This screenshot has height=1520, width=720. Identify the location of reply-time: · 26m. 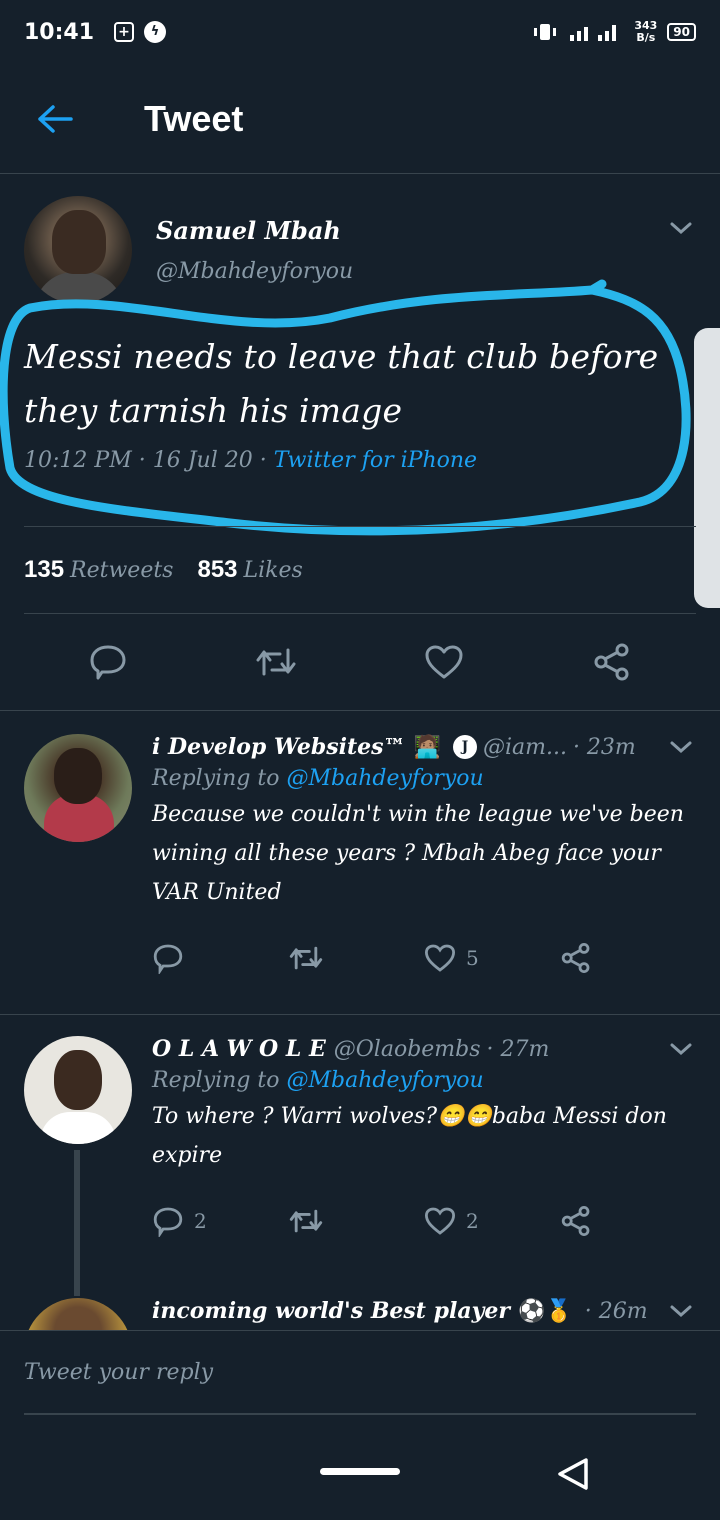
(616, 1311).